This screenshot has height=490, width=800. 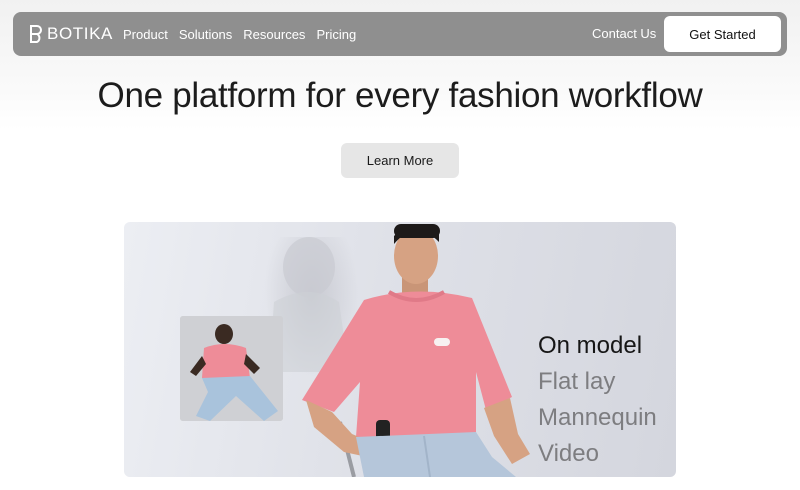 I want to click on flat-lay-thumbnail, so click(x=231, y=368).